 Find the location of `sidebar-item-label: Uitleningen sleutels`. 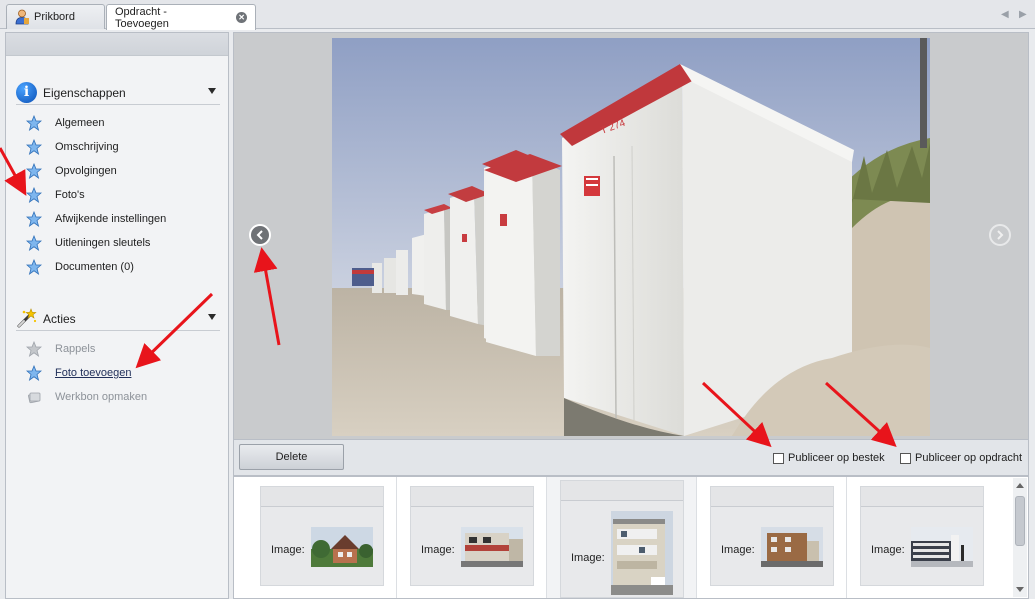

sidebar-item-label: Uitleningen sleutels is located at coordinates (103, 243).